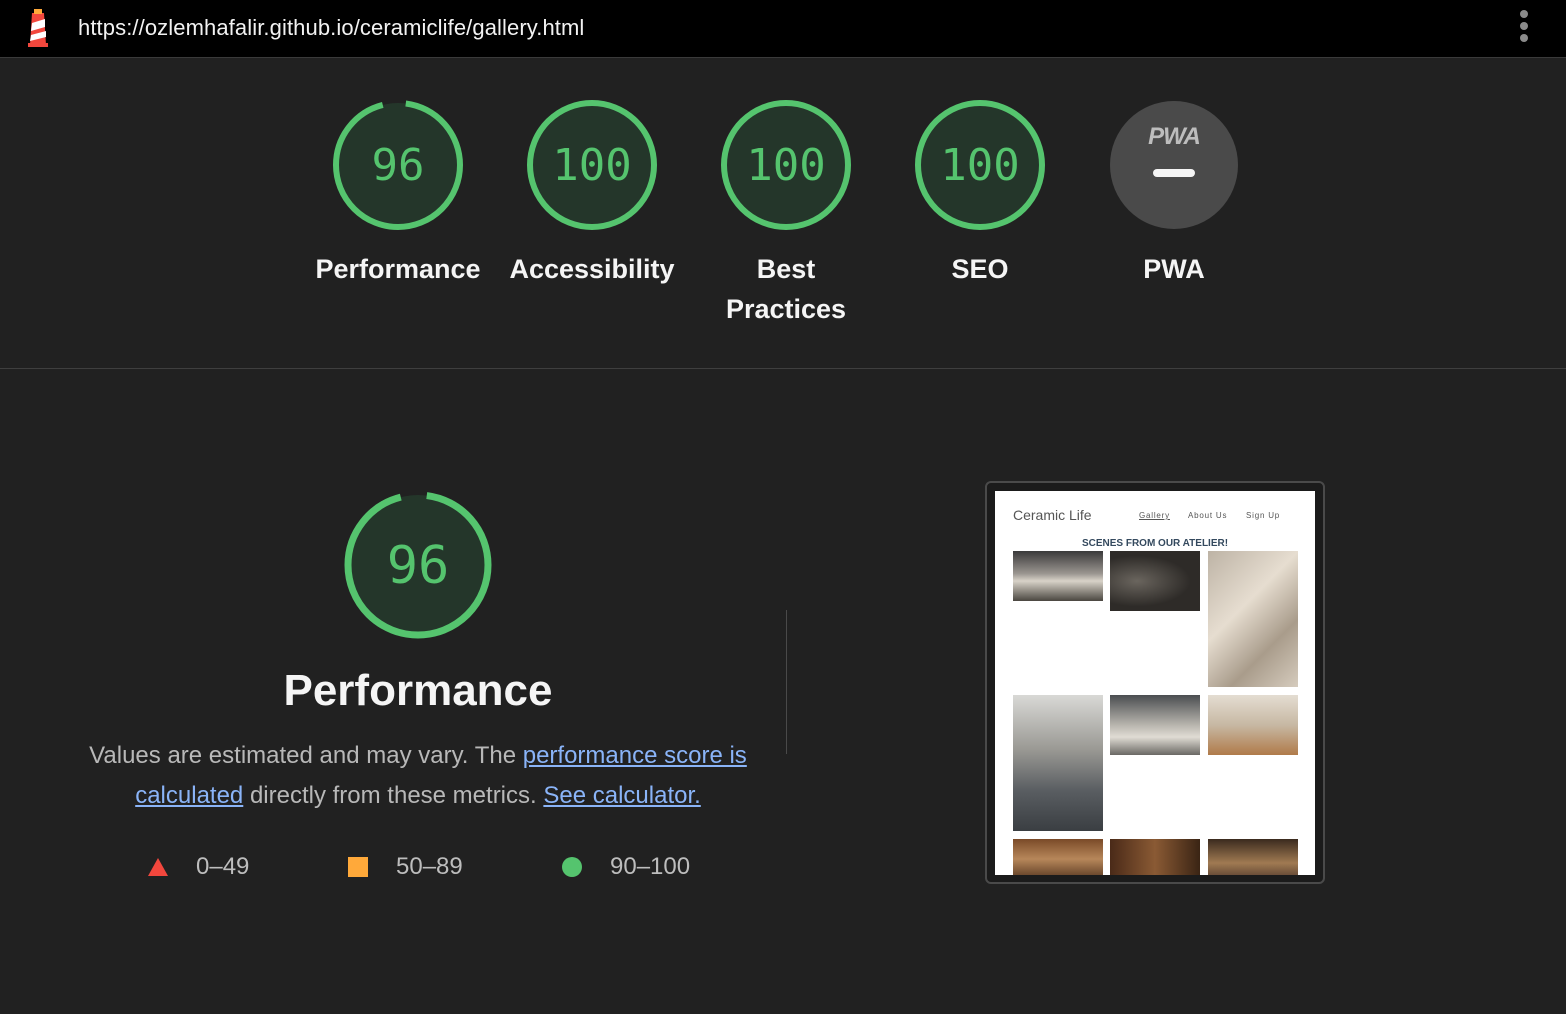 The image size is (1566, 1014). Describe the element at coordinates (592, 269) in the screenshot. I see `gauge-label: Accessibility` at that location.